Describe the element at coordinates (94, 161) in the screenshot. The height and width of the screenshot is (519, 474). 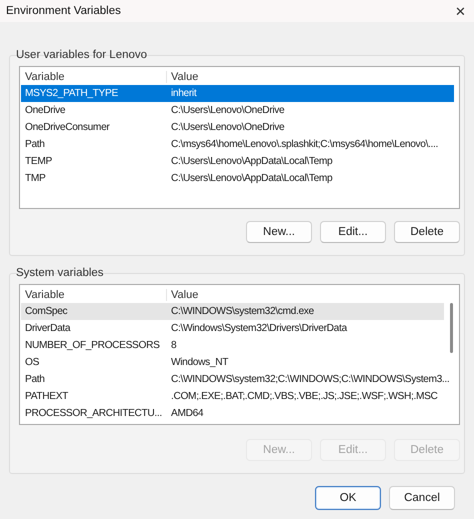
I see `variable-name: TEMP` at that location.